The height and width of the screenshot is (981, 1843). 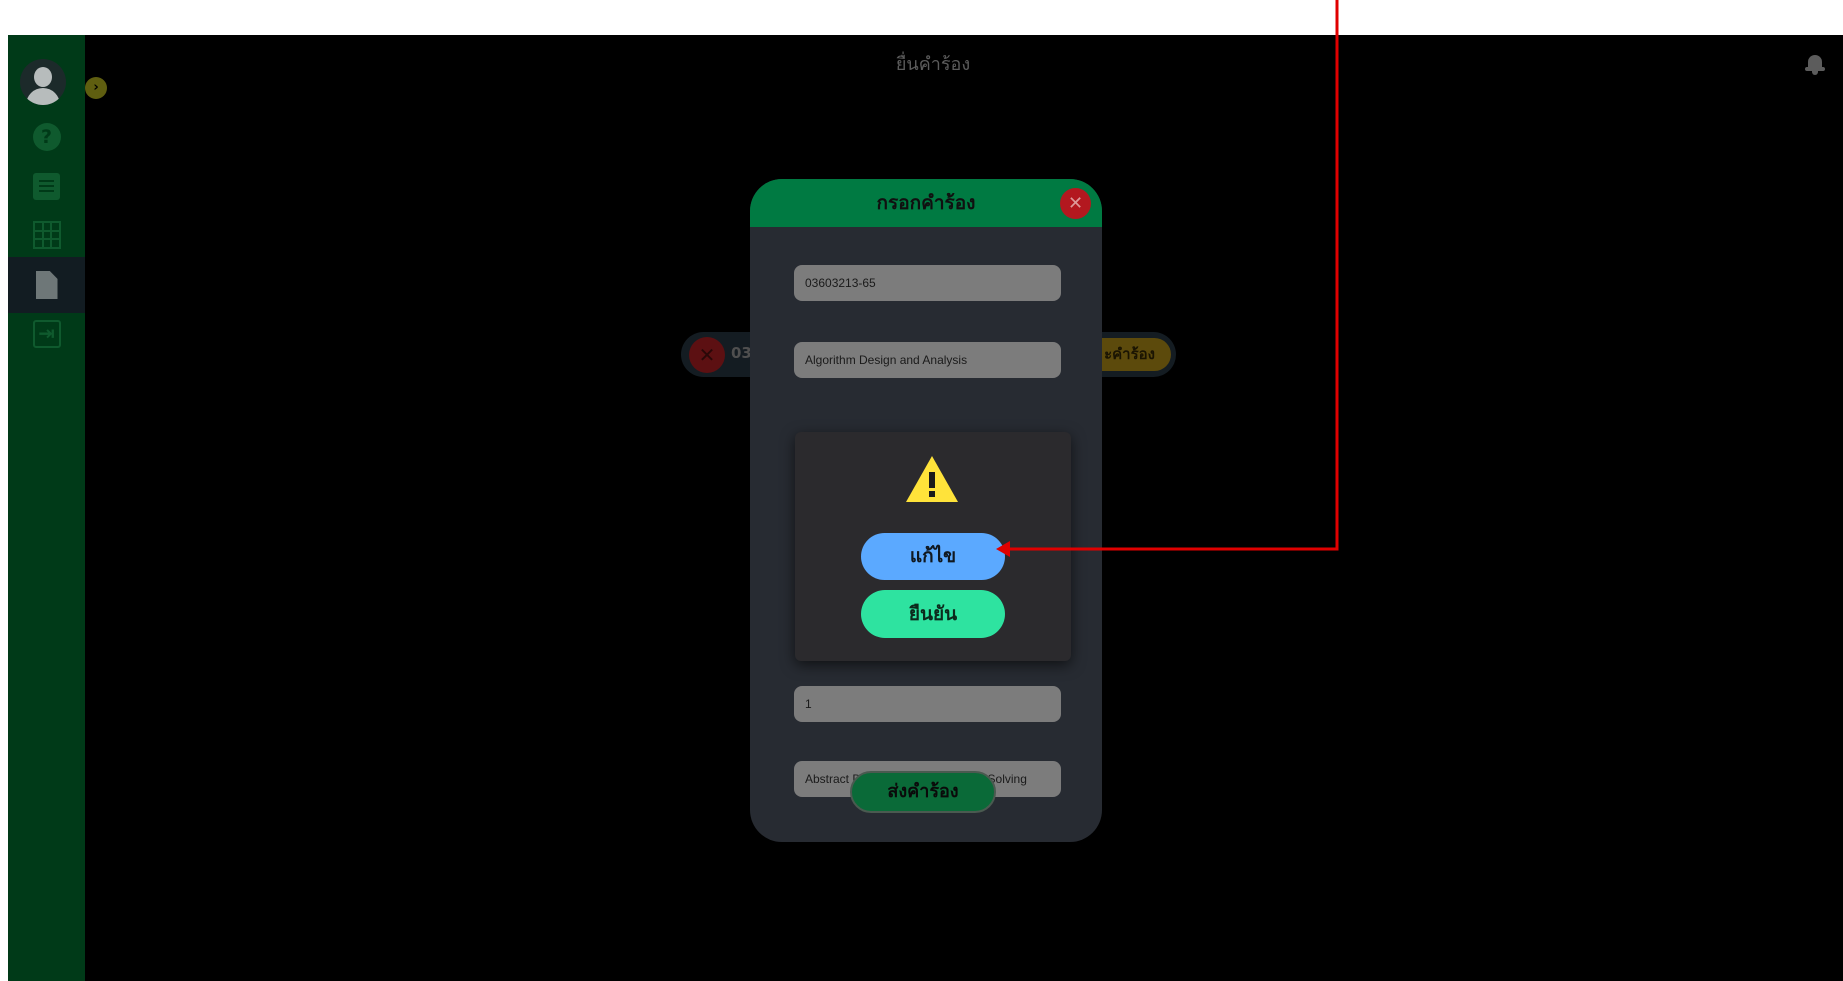 What do you see at coordinates (933, 64) in the screenshot?
I see `page-title: ยื่นคำร้อง` at bounding box center [933, 64].